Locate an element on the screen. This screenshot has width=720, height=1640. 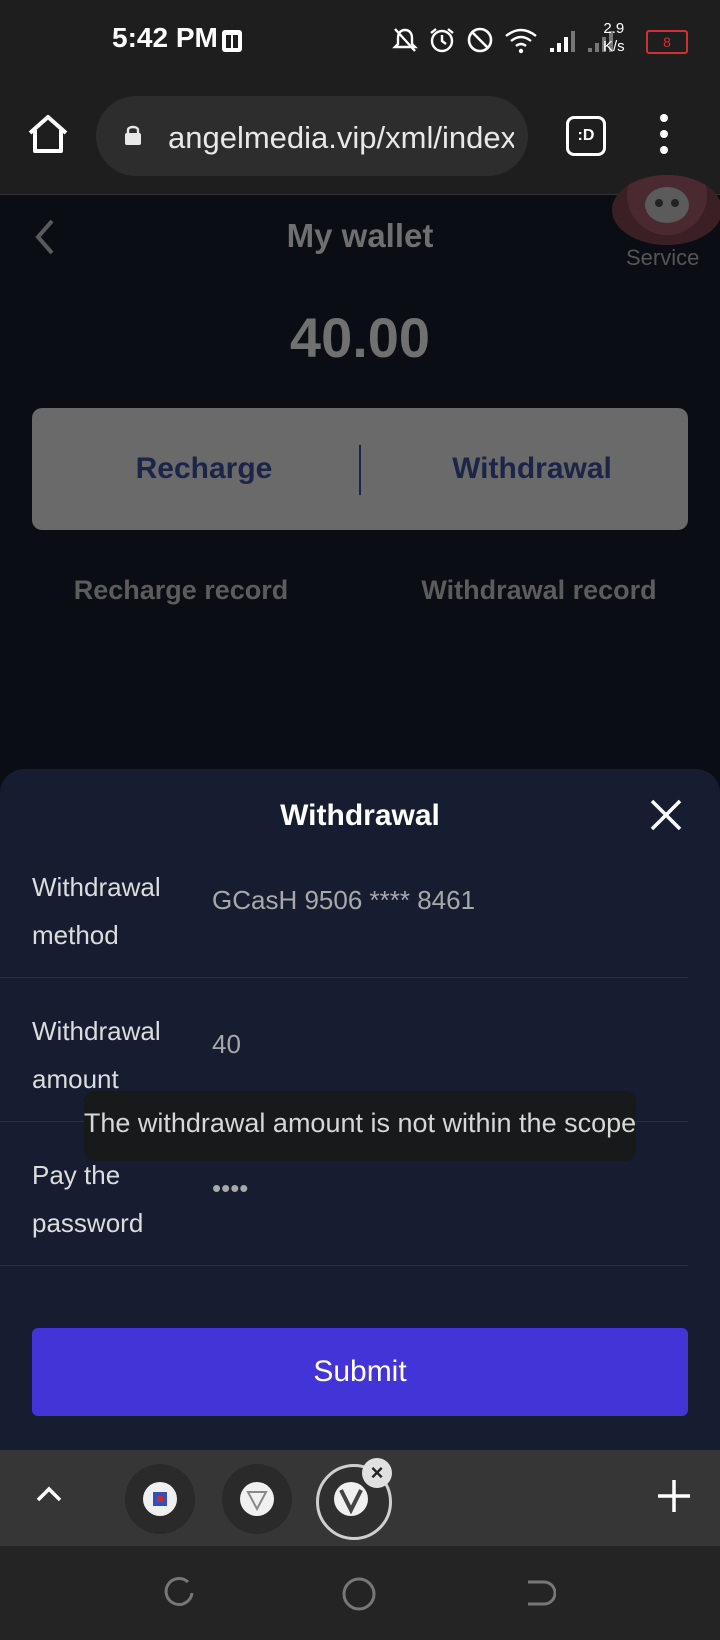
tab-strip: × is located at coordinates (360, 1498).